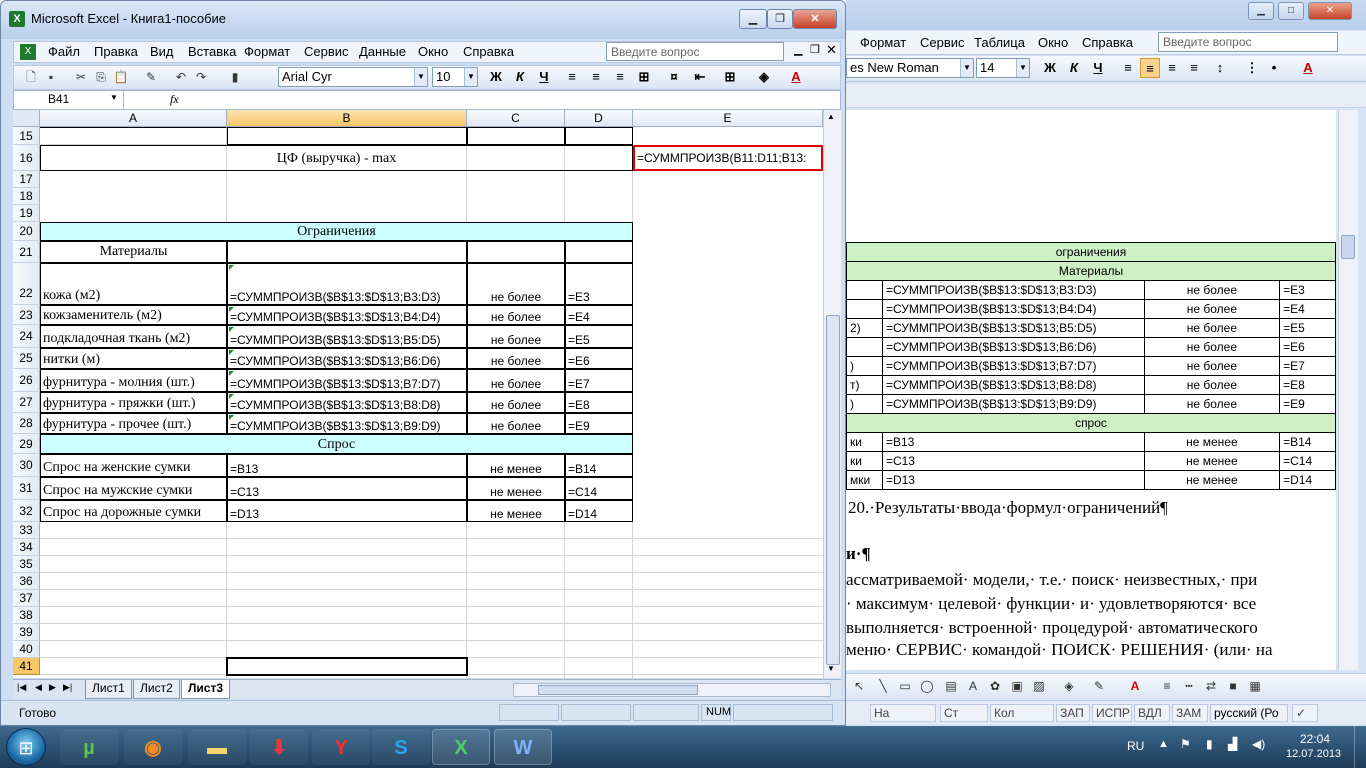 This screenshot has height=768, width=1366. Describe the element at coordinates (514, 100) in the screenshot. I see `formula-input` at that location.